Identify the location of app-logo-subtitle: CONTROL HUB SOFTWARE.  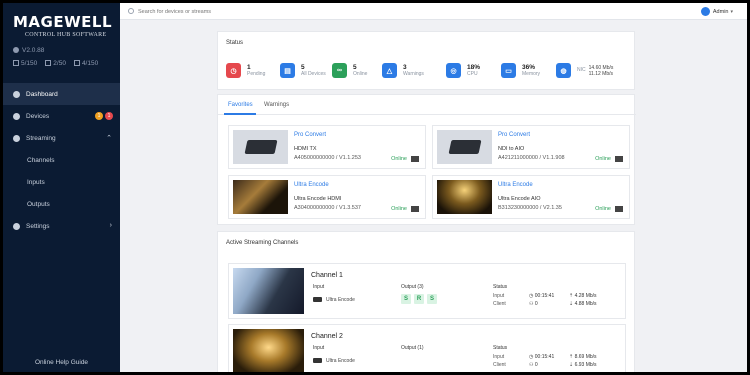
(66, 35).